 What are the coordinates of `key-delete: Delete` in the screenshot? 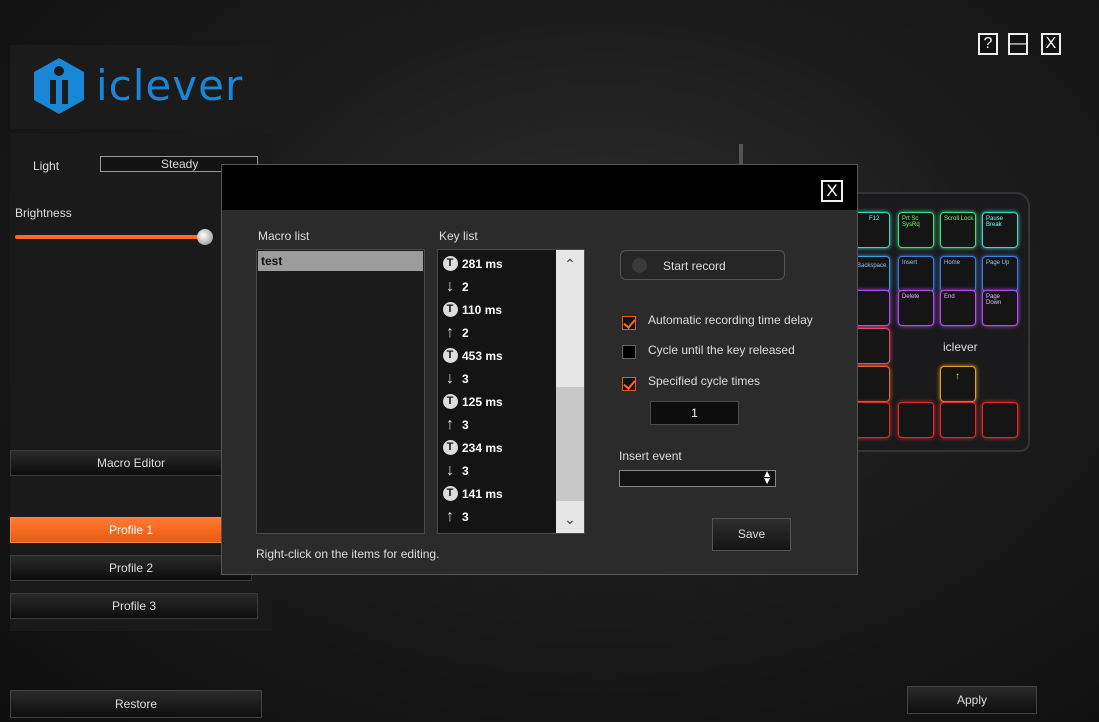 It's located at (916, 308).